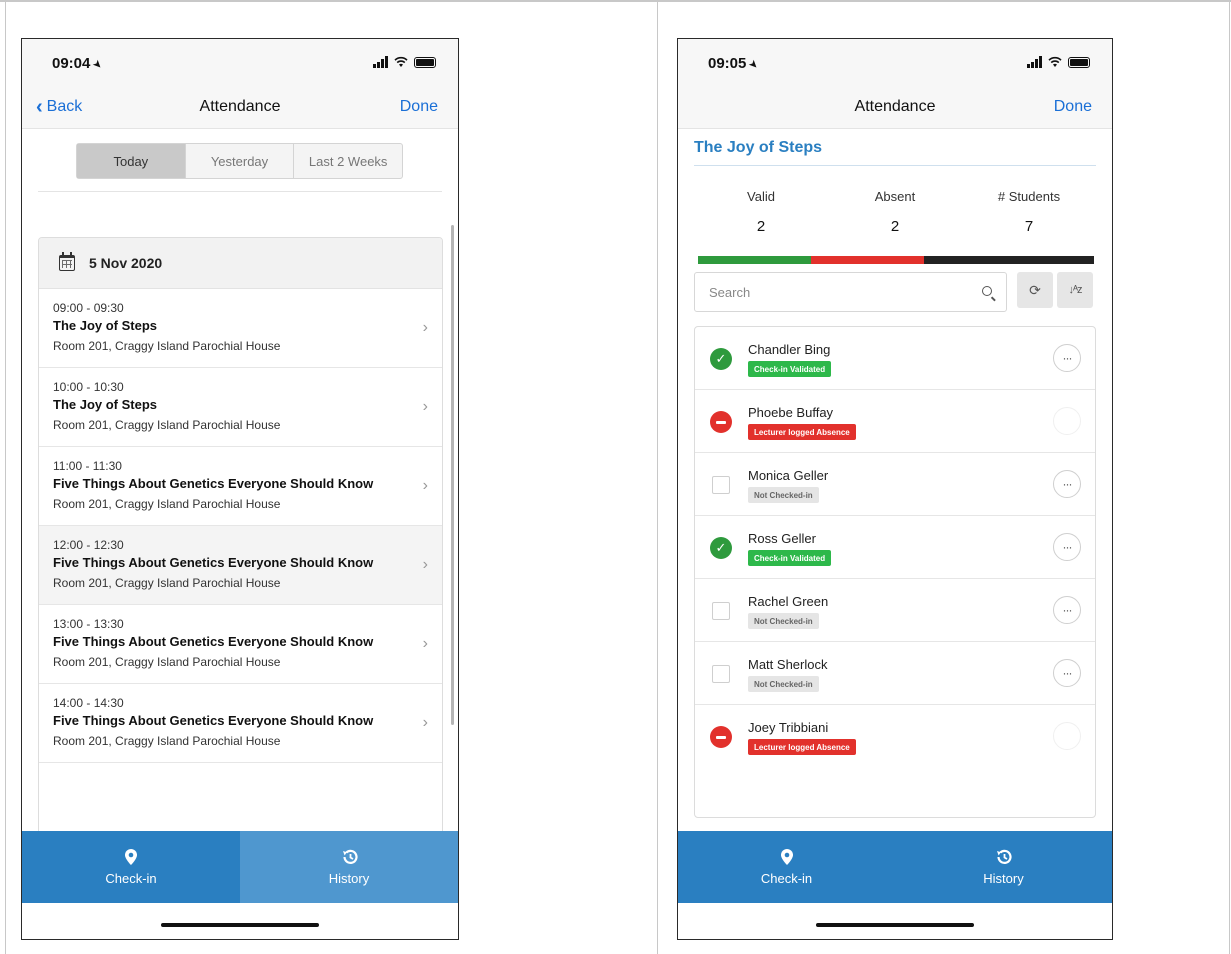 This screenshot has height=954, width=1231. What do you see at coordinates (868, 260) in the screenshot?
I see `progress-absent-segment` at bounding box center [868, 260].